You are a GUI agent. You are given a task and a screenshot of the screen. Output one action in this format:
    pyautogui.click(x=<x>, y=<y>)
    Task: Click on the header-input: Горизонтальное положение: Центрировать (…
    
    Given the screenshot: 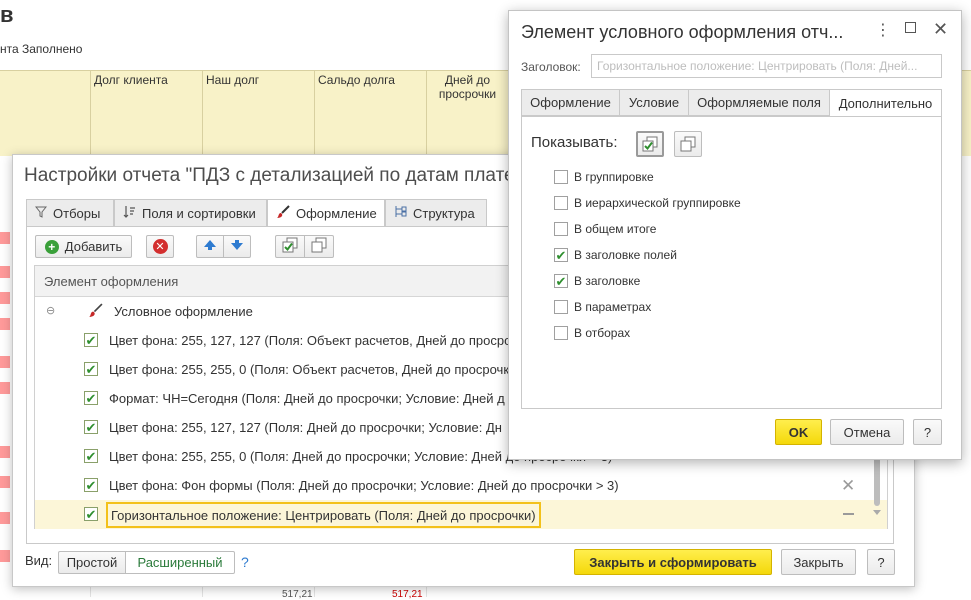 What is the action you would take?
    pyautogui.click(x=766, y=66)
    